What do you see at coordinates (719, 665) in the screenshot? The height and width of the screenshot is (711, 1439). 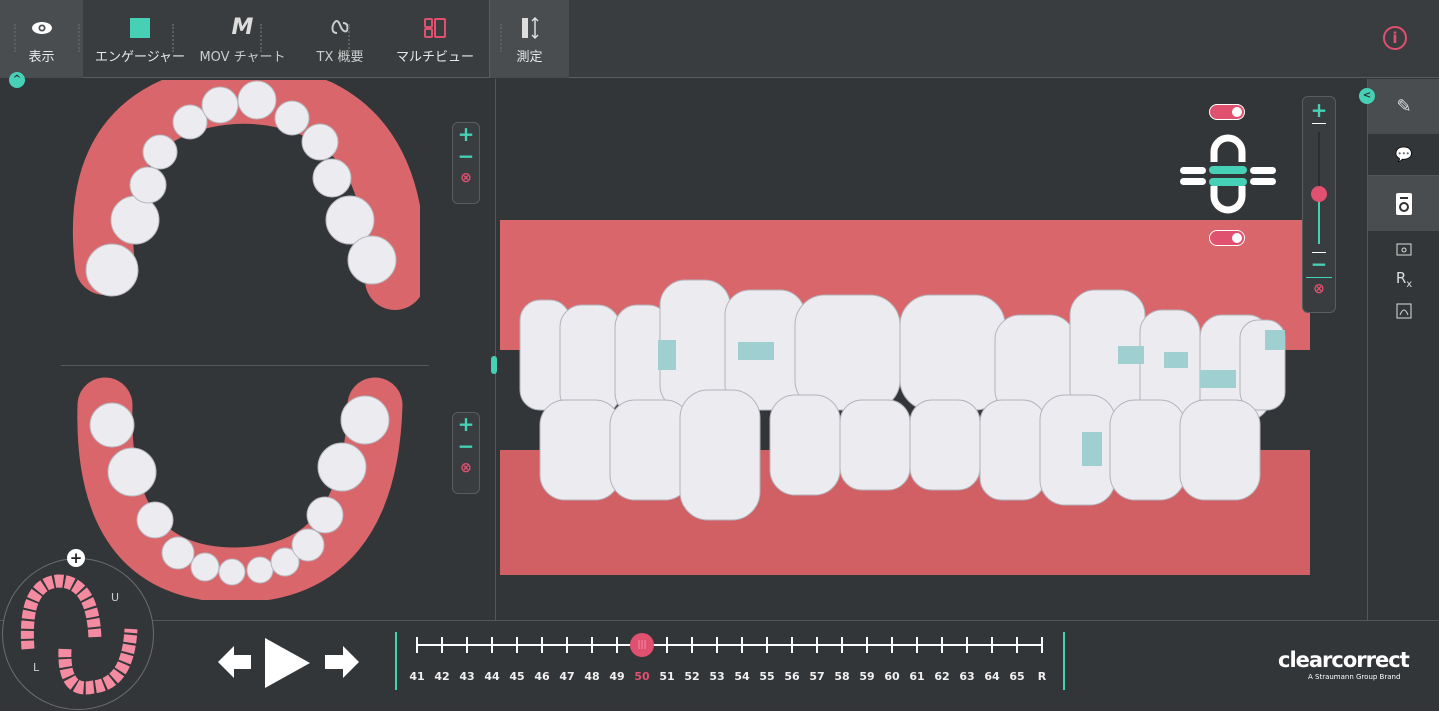 I see `bottom-bar` at bounding box center [719, 665].